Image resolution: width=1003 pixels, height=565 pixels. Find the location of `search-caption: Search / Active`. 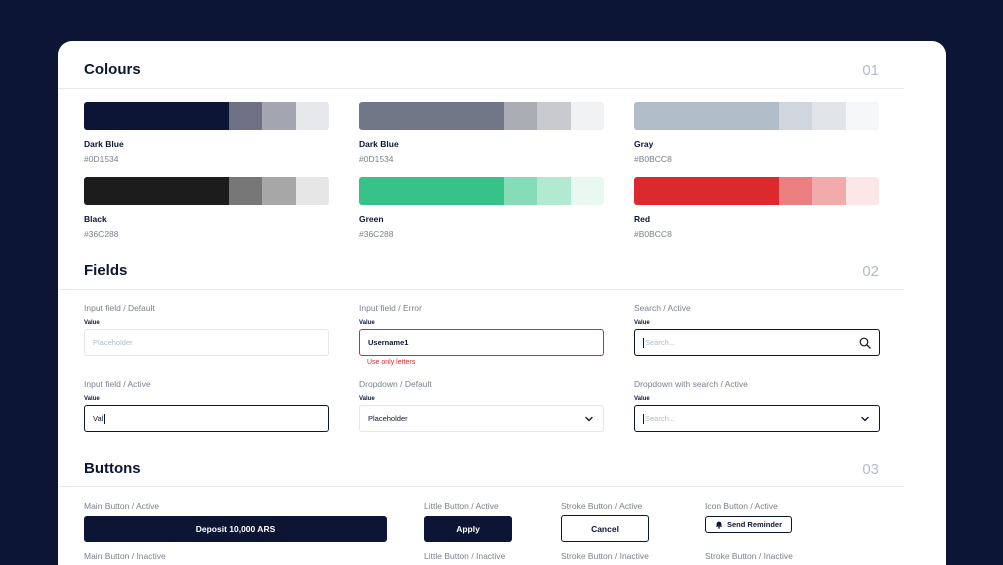

search-caption: Search / Active is located at coordinates (662, 308).